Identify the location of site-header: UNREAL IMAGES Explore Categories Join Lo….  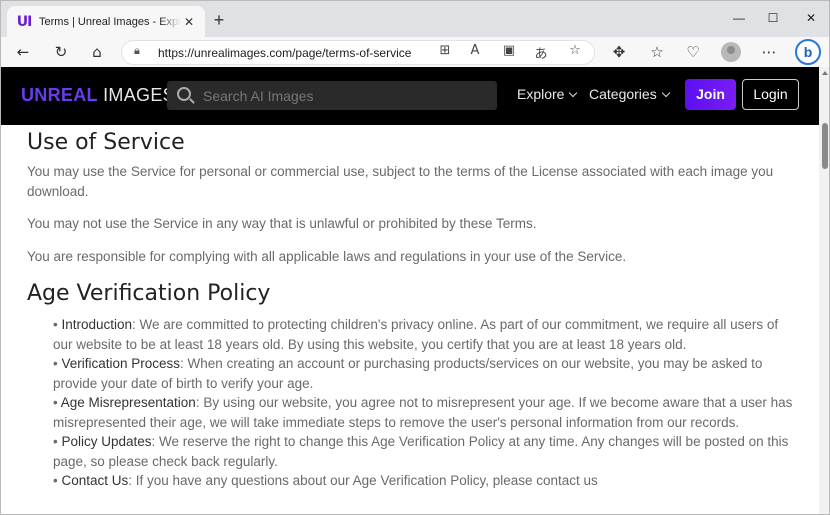
(410, 96).